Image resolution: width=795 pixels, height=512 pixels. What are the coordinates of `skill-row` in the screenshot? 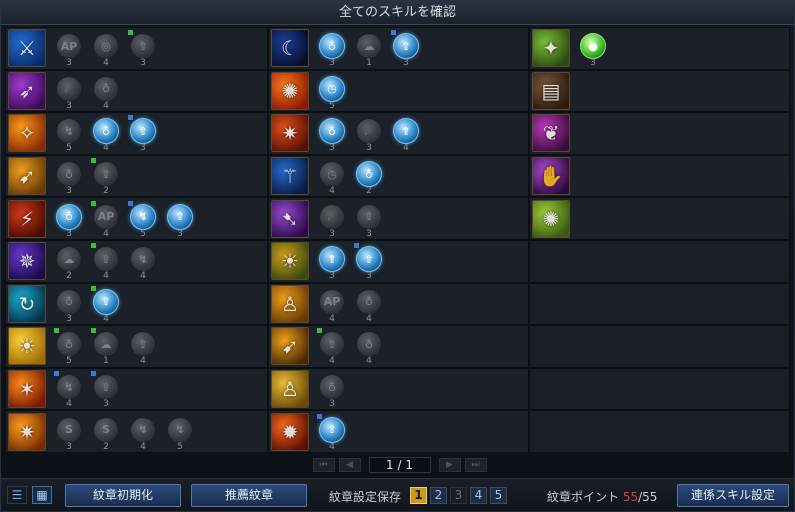 It's located at (659, 346).